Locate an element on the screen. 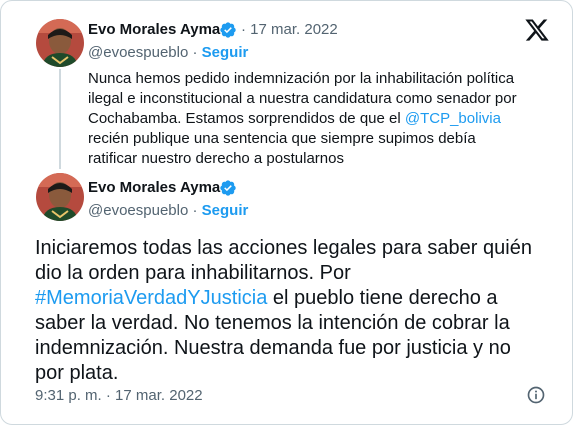 The image size is (573, 425). tweet-date: · 17 mar. 2022 is located at coordinates (289, 29).